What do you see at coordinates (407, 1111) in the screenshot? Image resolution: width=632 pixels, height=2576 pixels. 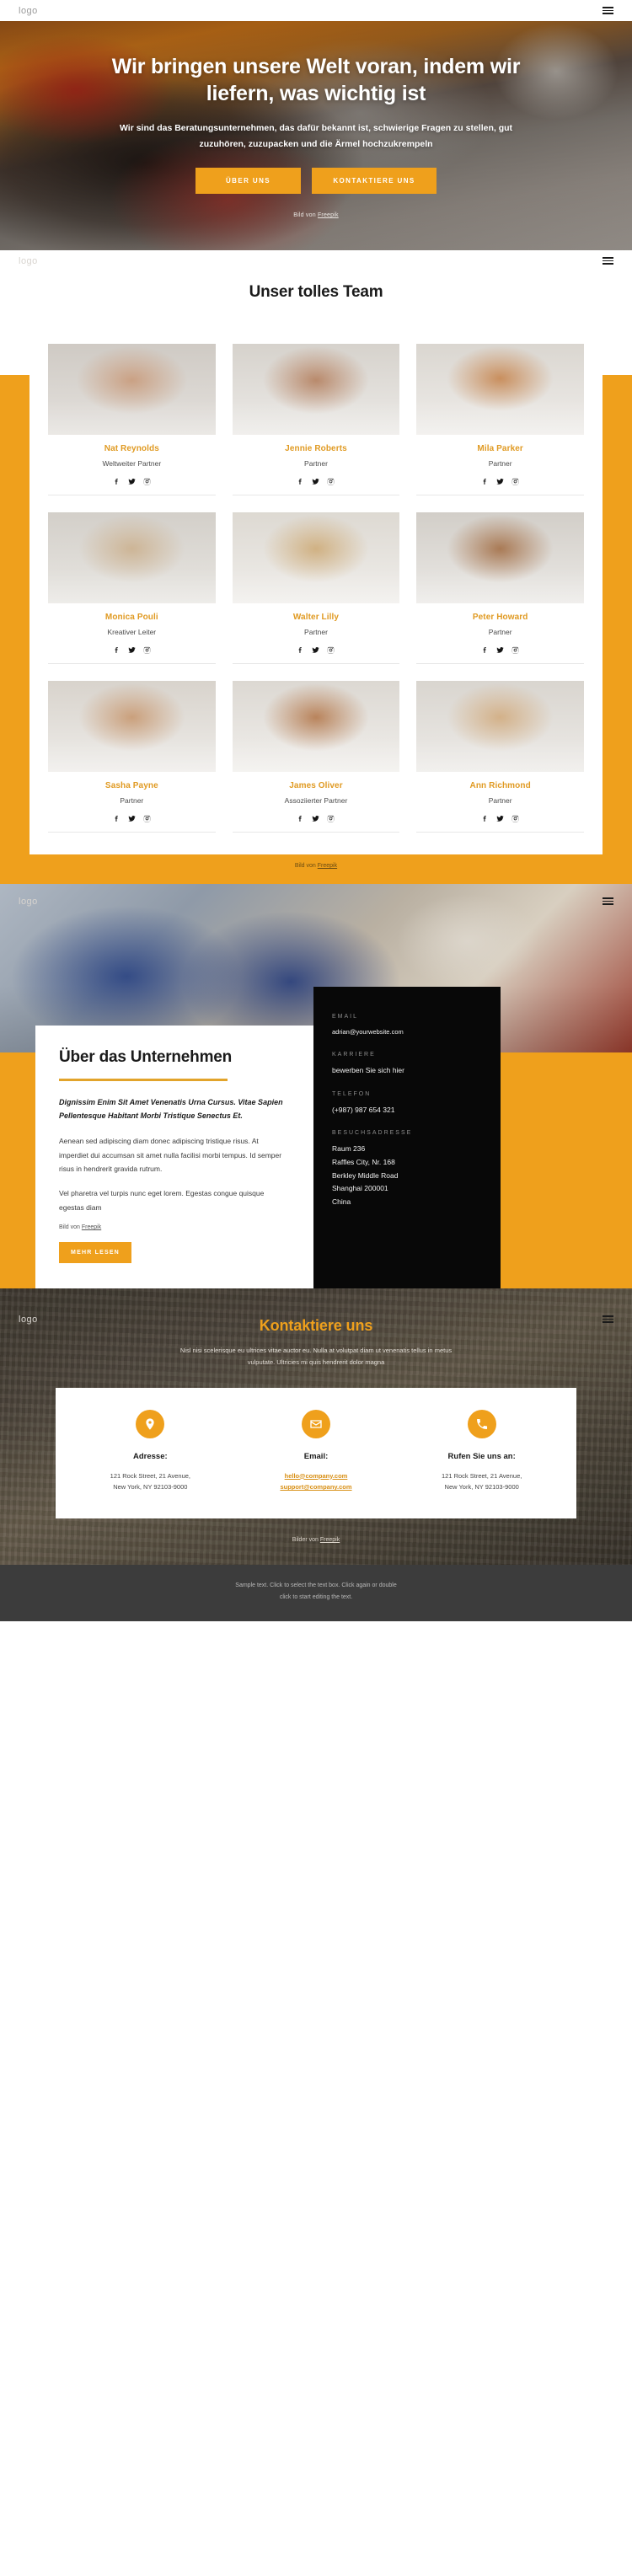 I see `phone-value: (+987) 987 654 321` at bounding box center [407, 1111].